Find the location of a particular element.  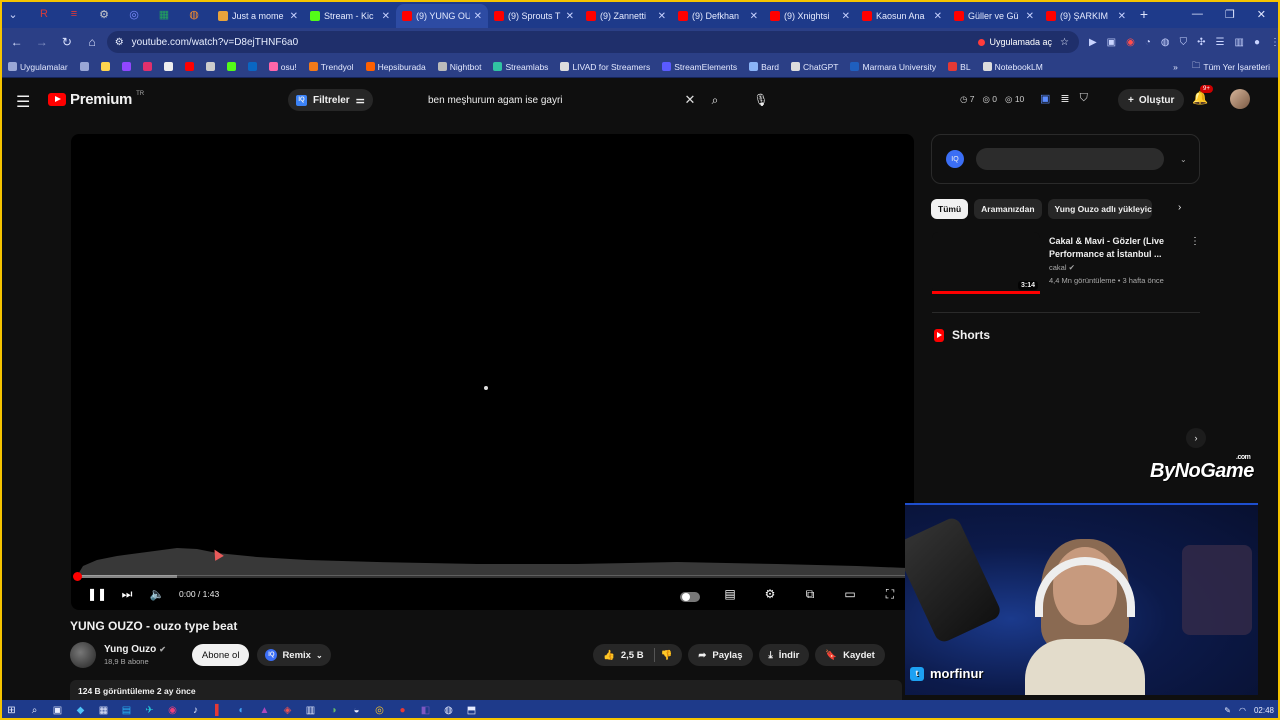

theater-mode-icon: ▭ is located at coordinates (850, 594).